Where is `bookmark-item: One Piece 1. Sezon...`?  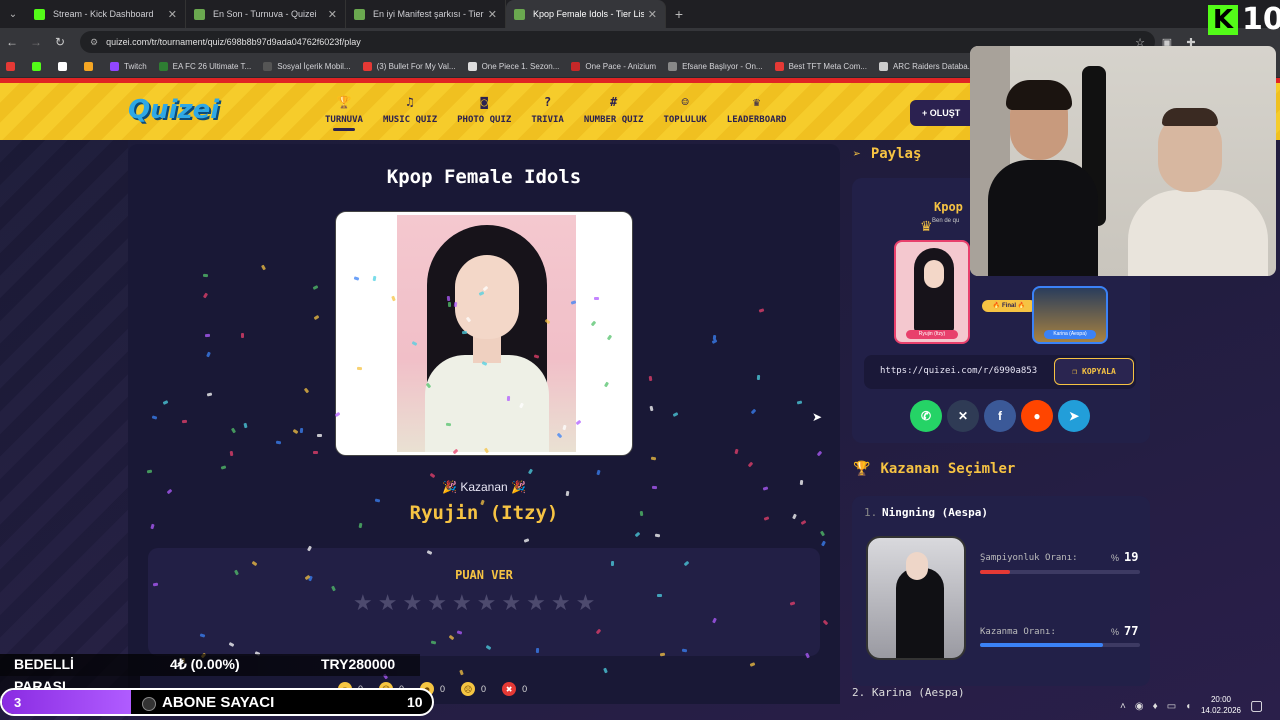 bookmark-item: One Piece 1. Sezon... is located at coordinates (513, 66).